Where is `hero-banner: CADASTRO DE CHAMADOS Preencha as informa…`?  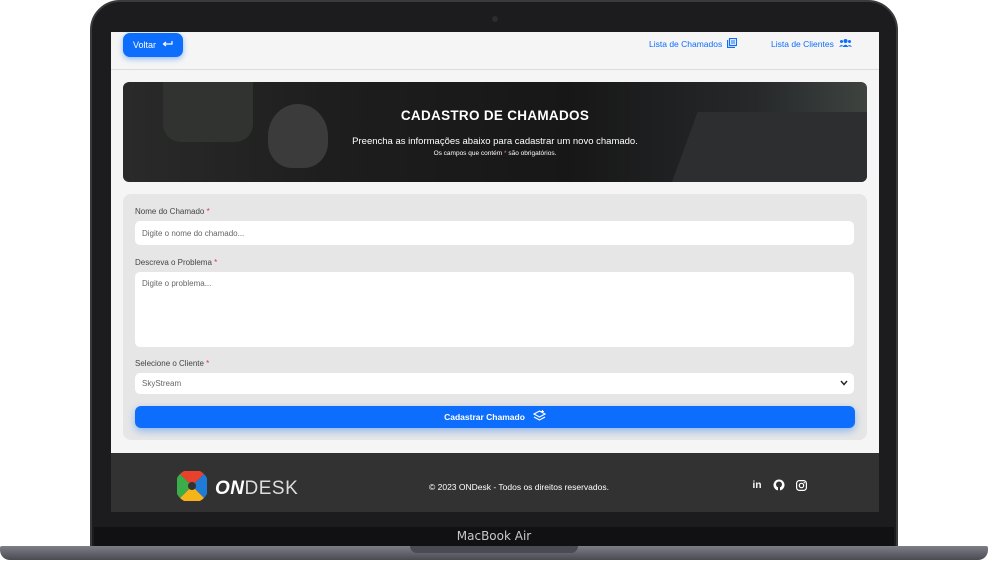 hero-banner: CADASTRO DE CHAMADOS Preencha as informa… is located at coordinates (495, 132).